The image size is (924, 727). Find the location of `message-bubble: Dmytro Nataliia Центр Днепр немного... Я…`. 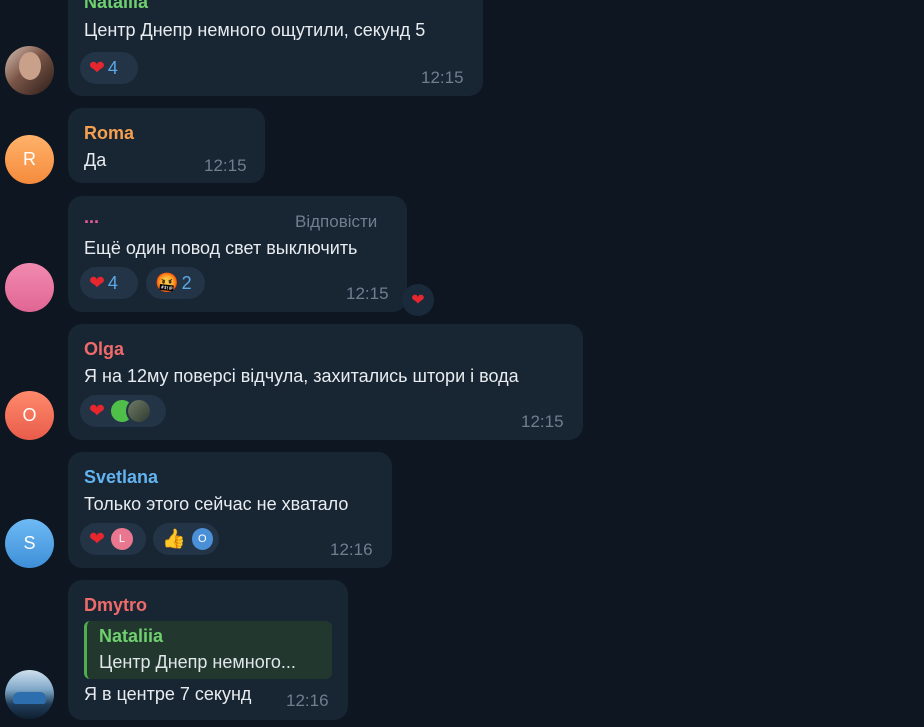

message-bubble: Dmytro Nataliia Центр Днепр немного... Я… is located at coordinates (208, 650).